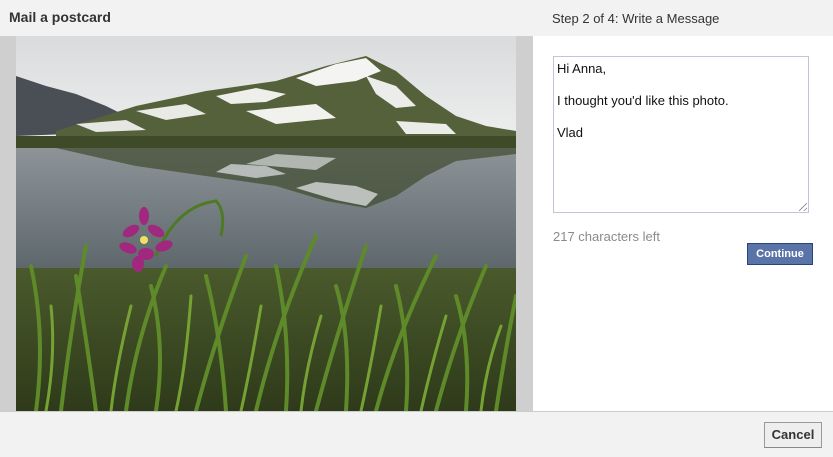 This screenshot has height=457, width=833. What do you see at coordinates (803, 207) in the screenshot?
I see `resize-grip-icon` at bounding box center [803, 207].